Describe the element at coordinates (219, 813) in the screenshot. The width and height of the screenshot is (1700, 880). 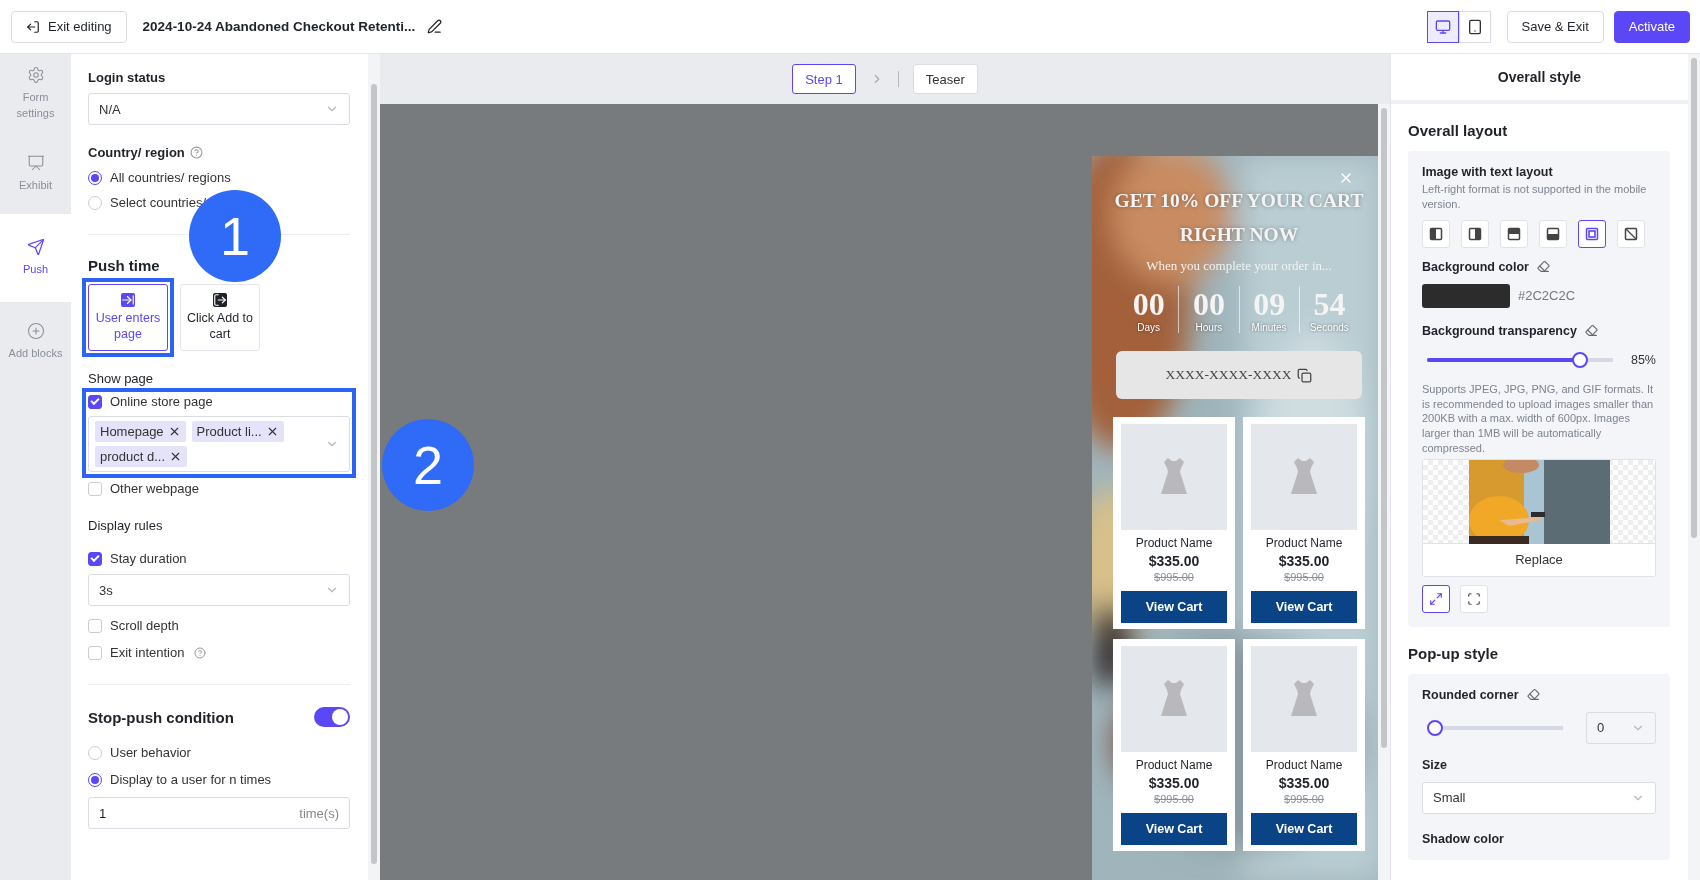
I see `times-input: 1 time(s)` at that location.